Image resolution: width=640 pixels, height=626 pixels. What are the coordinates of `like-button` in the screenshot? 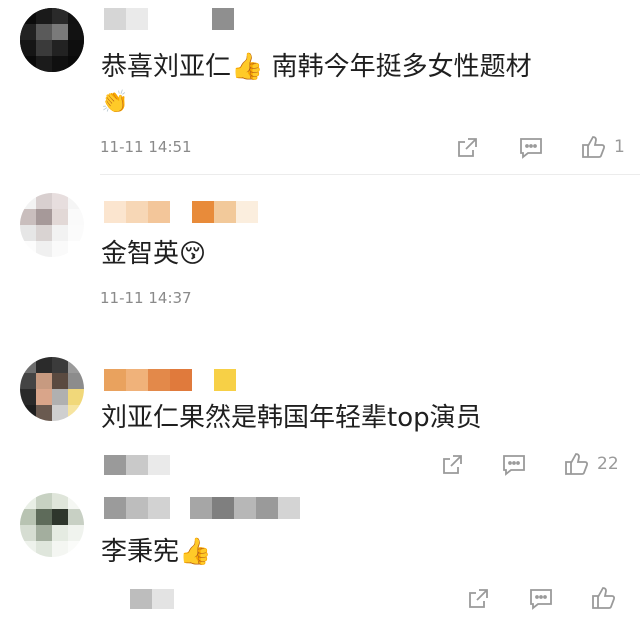 It's located at (603, 598).